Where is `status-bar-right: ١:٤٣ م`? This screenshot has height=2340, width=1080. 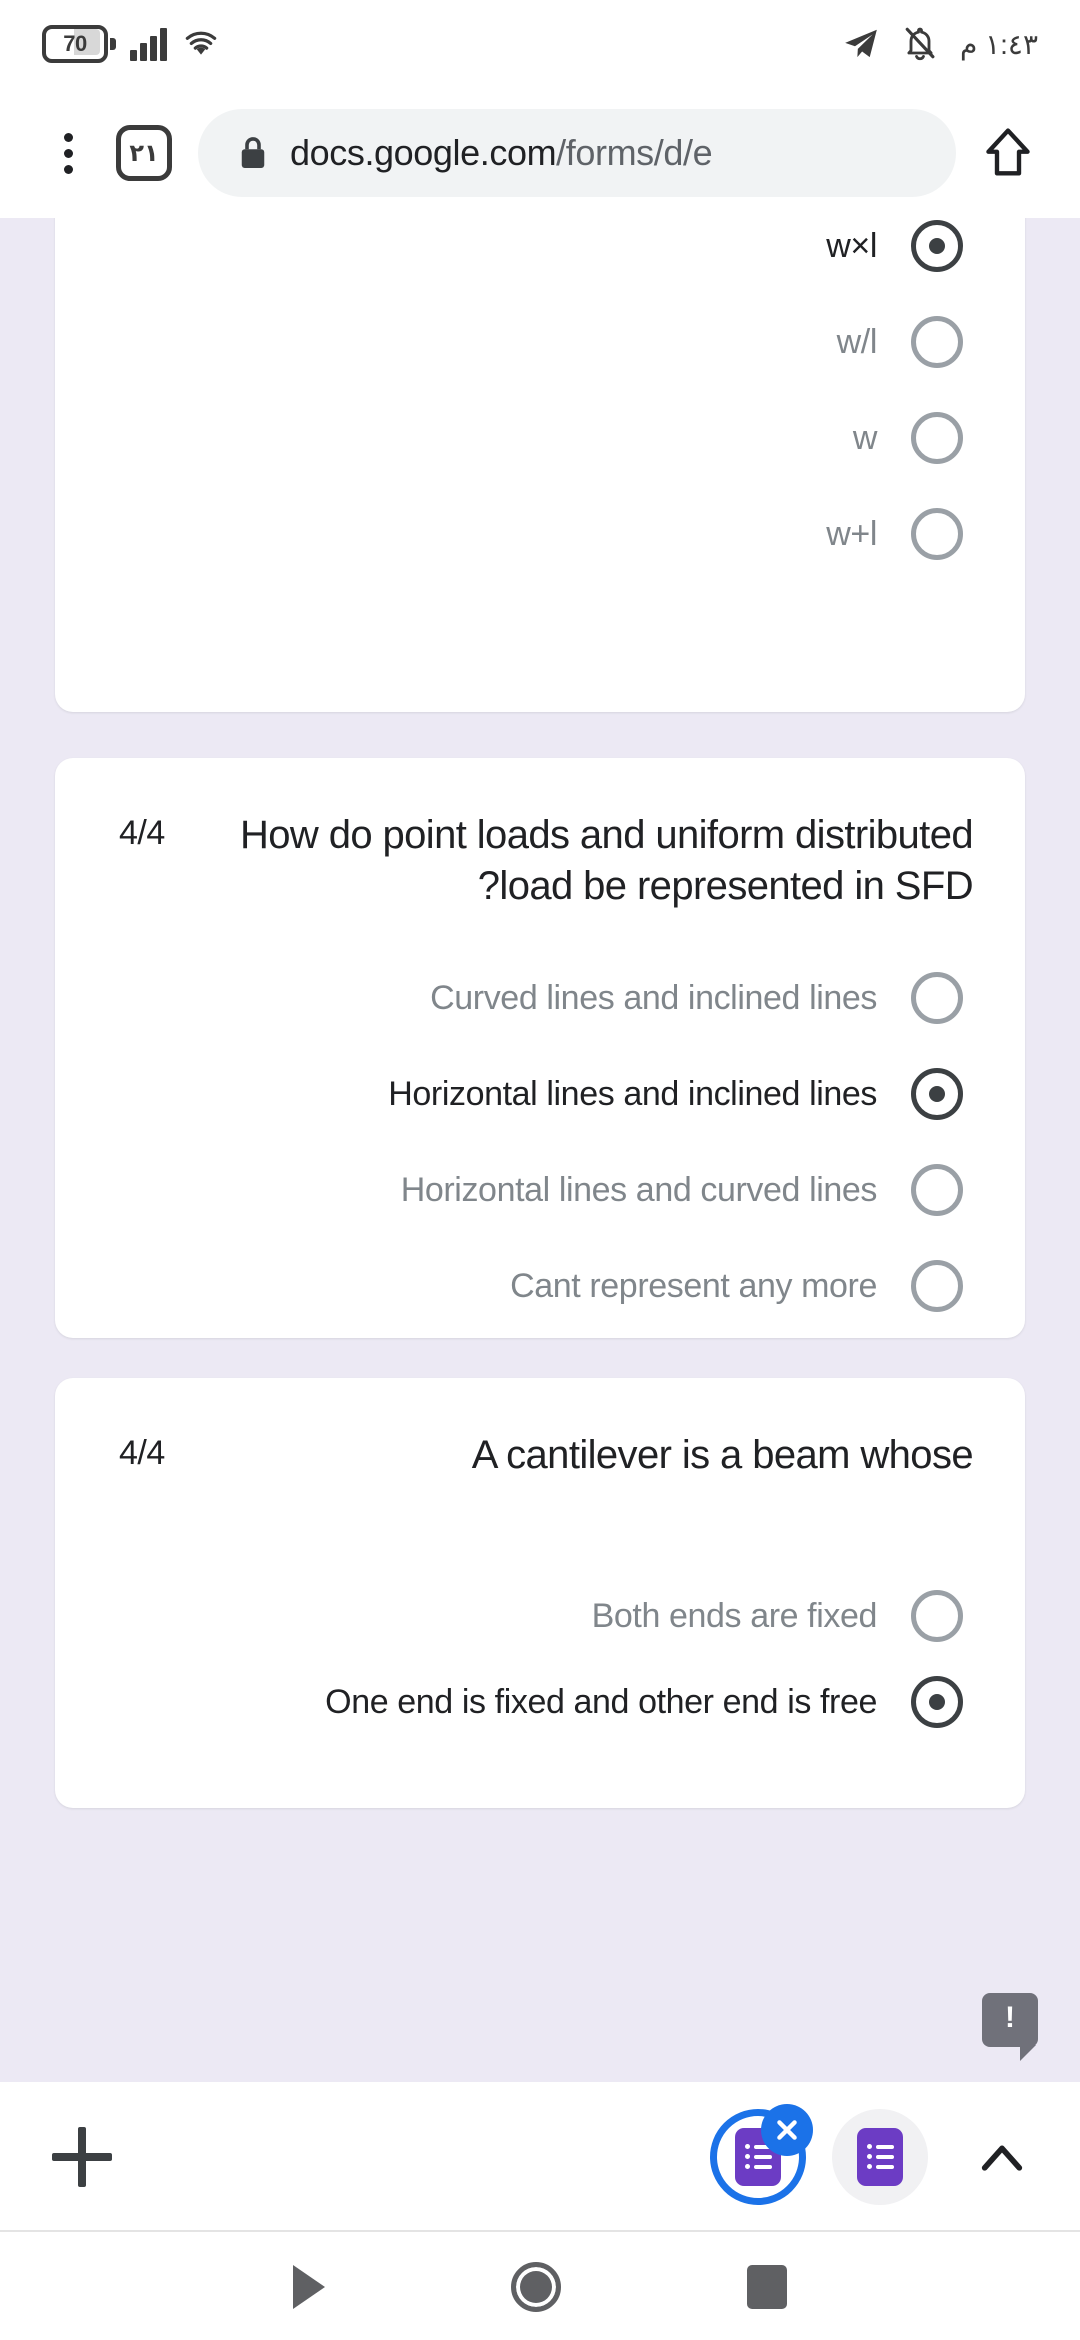 status-bar-right: ١:٤٣ م is located at coordinates (940, 44).